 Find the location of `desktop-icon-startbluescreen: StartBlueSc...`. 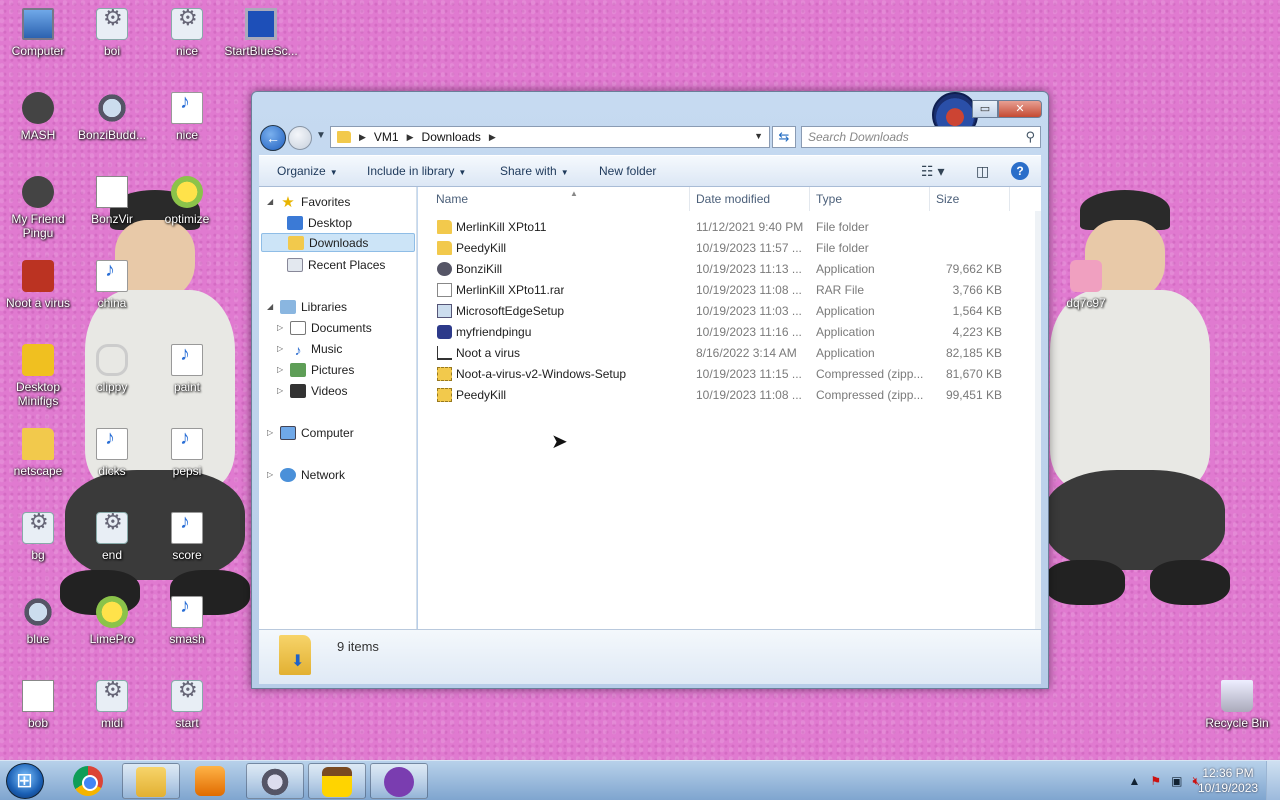

desktop-icon-startbluescreen: StartBlueSc... is located at coordinates (261, 33).